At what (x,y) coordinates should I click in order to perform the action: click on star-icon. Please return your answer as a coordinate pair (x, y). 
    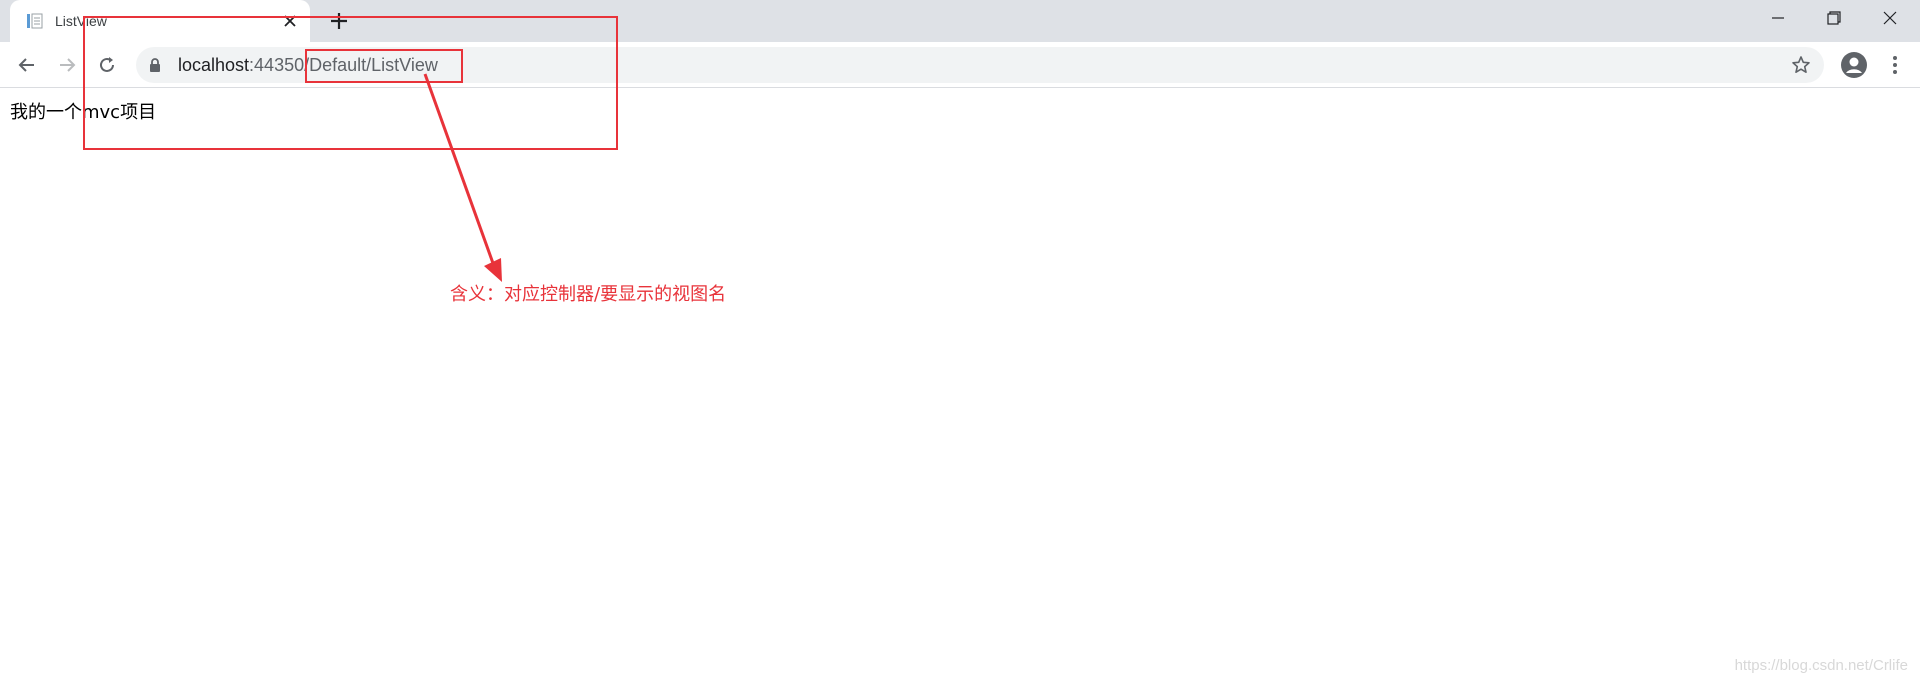
    Looking at the image, I should click on (1801, 65).